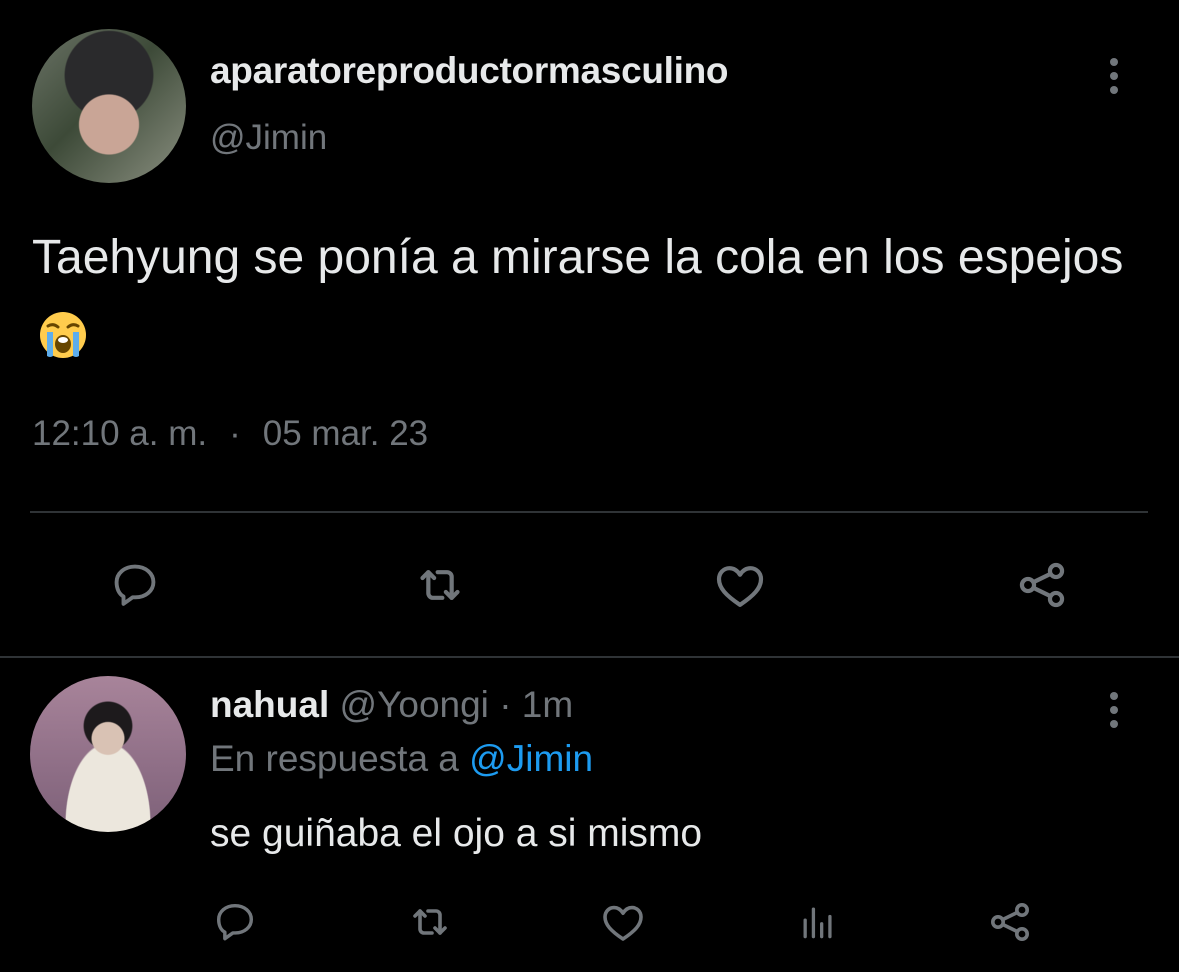 The height and width of the screenshot is (972, 1179). I want to click on reply-header: nahual @Yoongi · 1m, so click(391, 705).